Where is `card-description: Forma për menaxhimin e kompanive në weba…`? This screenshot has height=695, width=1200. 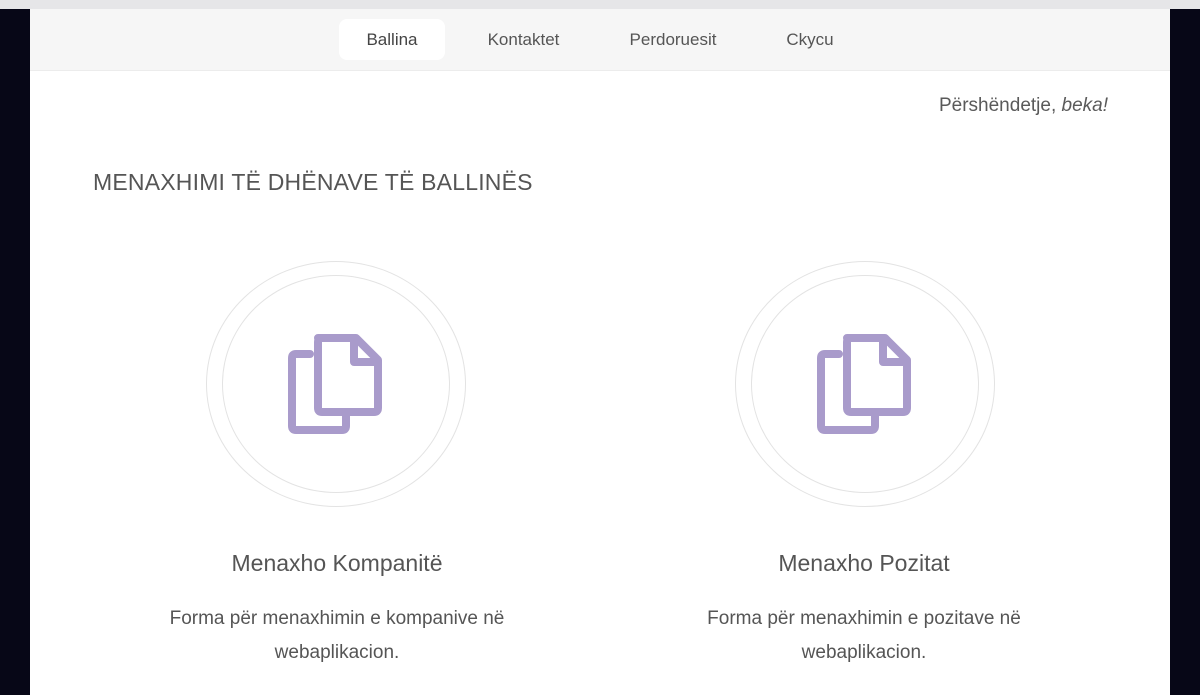
card-description: Forma për menaxhimin e kompanive në weba… is located at coordinates (337, 636).